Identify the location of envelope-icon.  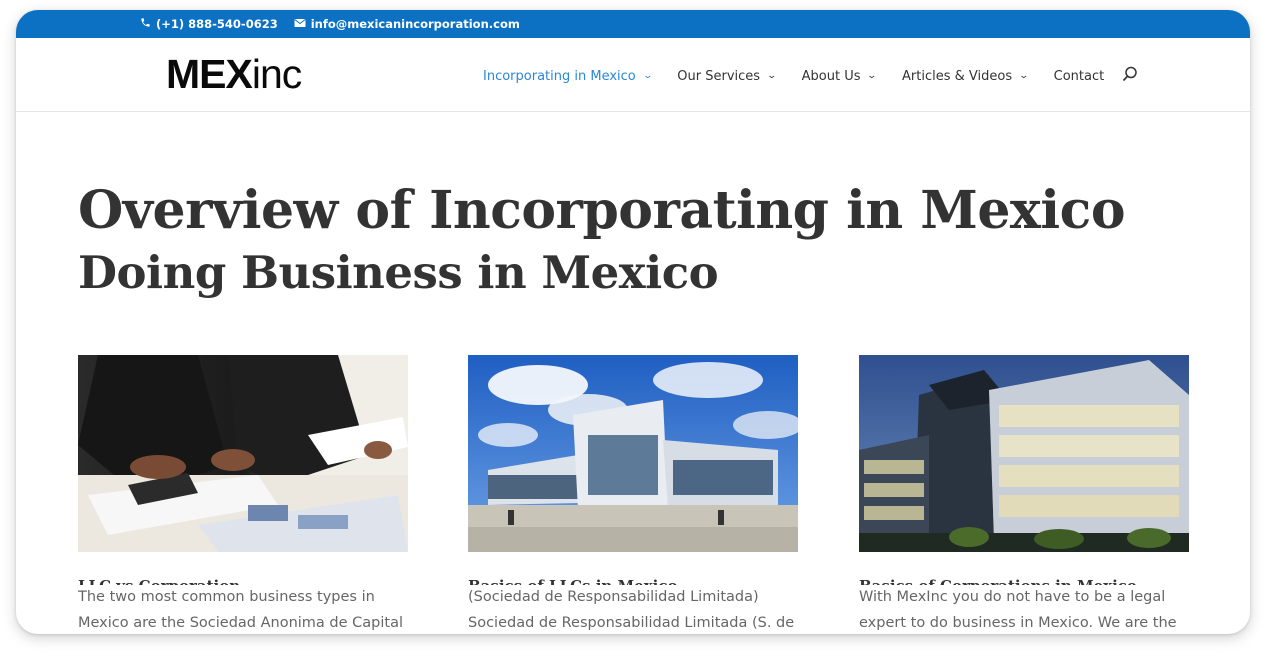
(300, 24).